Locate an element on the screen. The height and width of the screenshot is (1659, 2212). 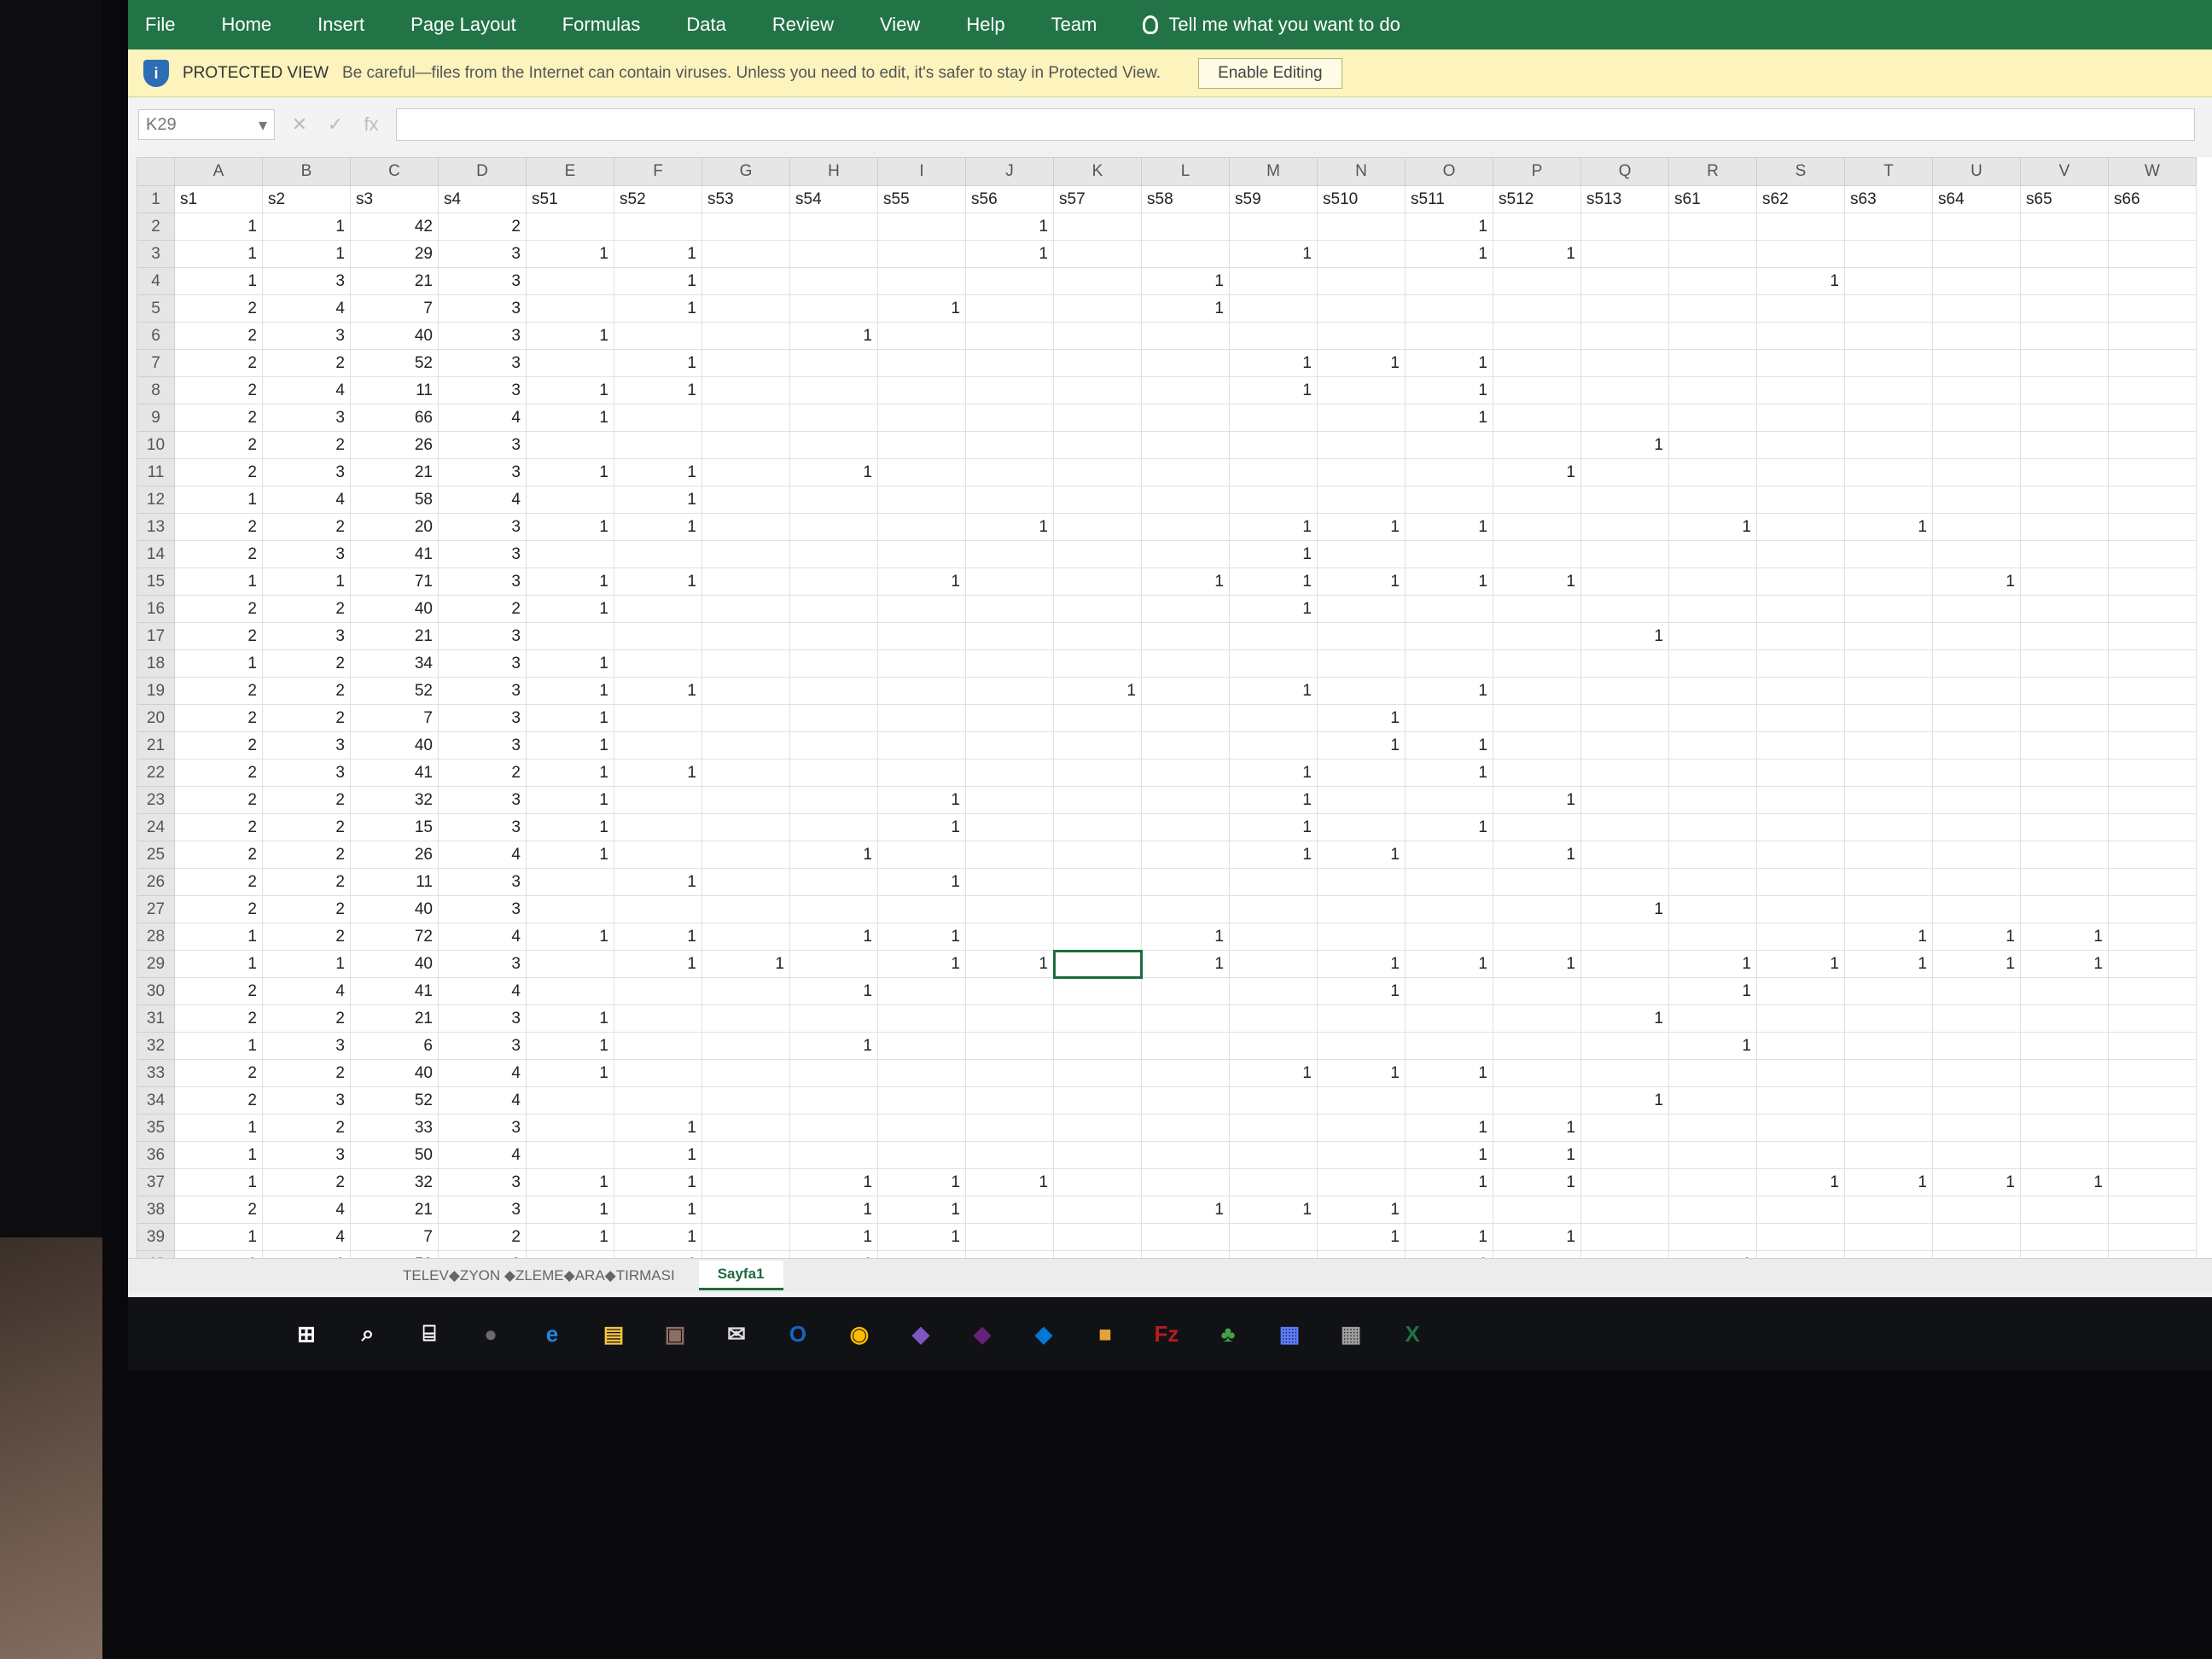
cell-t13: 1 is located at coordinates (1888, 527).